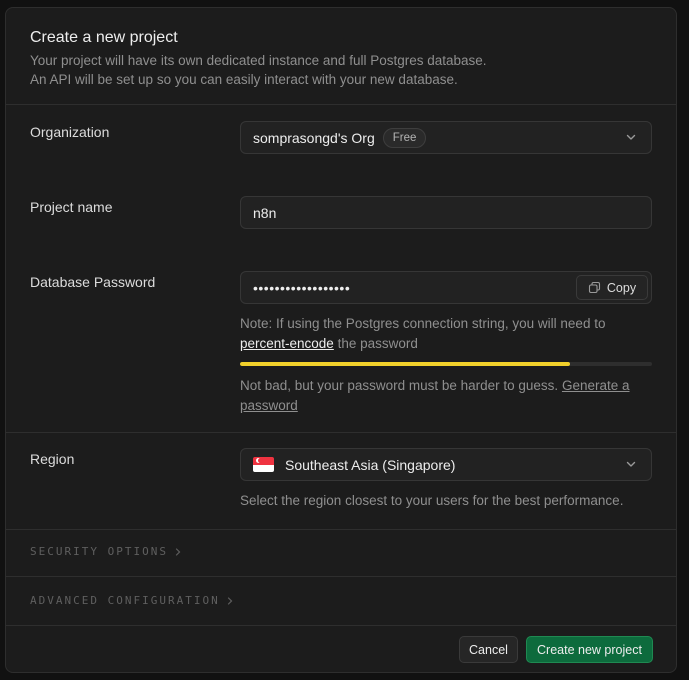  Describe the element at coordinates (263, 464) in the screenshot. I see `singapore-flag-icon` at that location.